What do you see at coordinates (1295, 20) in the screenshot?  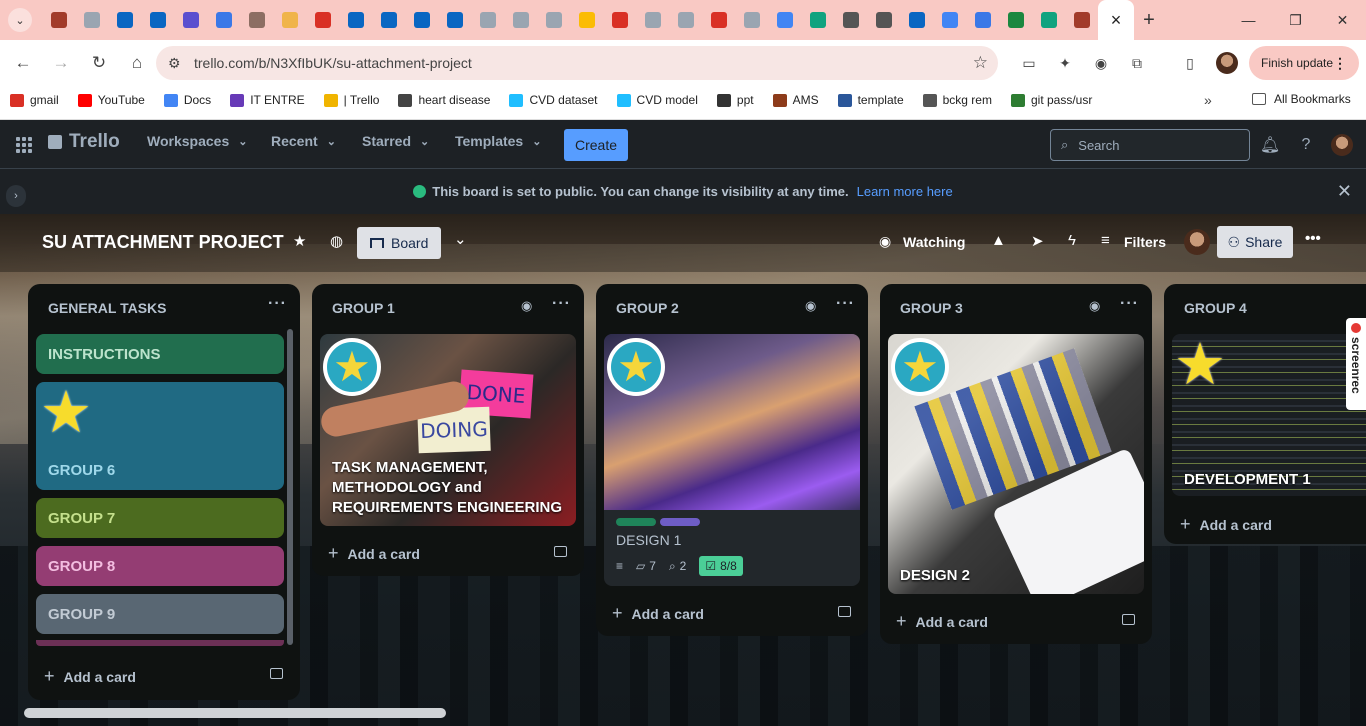 I see `maximize-icon: ❐` at bounding box center [1295, 20].